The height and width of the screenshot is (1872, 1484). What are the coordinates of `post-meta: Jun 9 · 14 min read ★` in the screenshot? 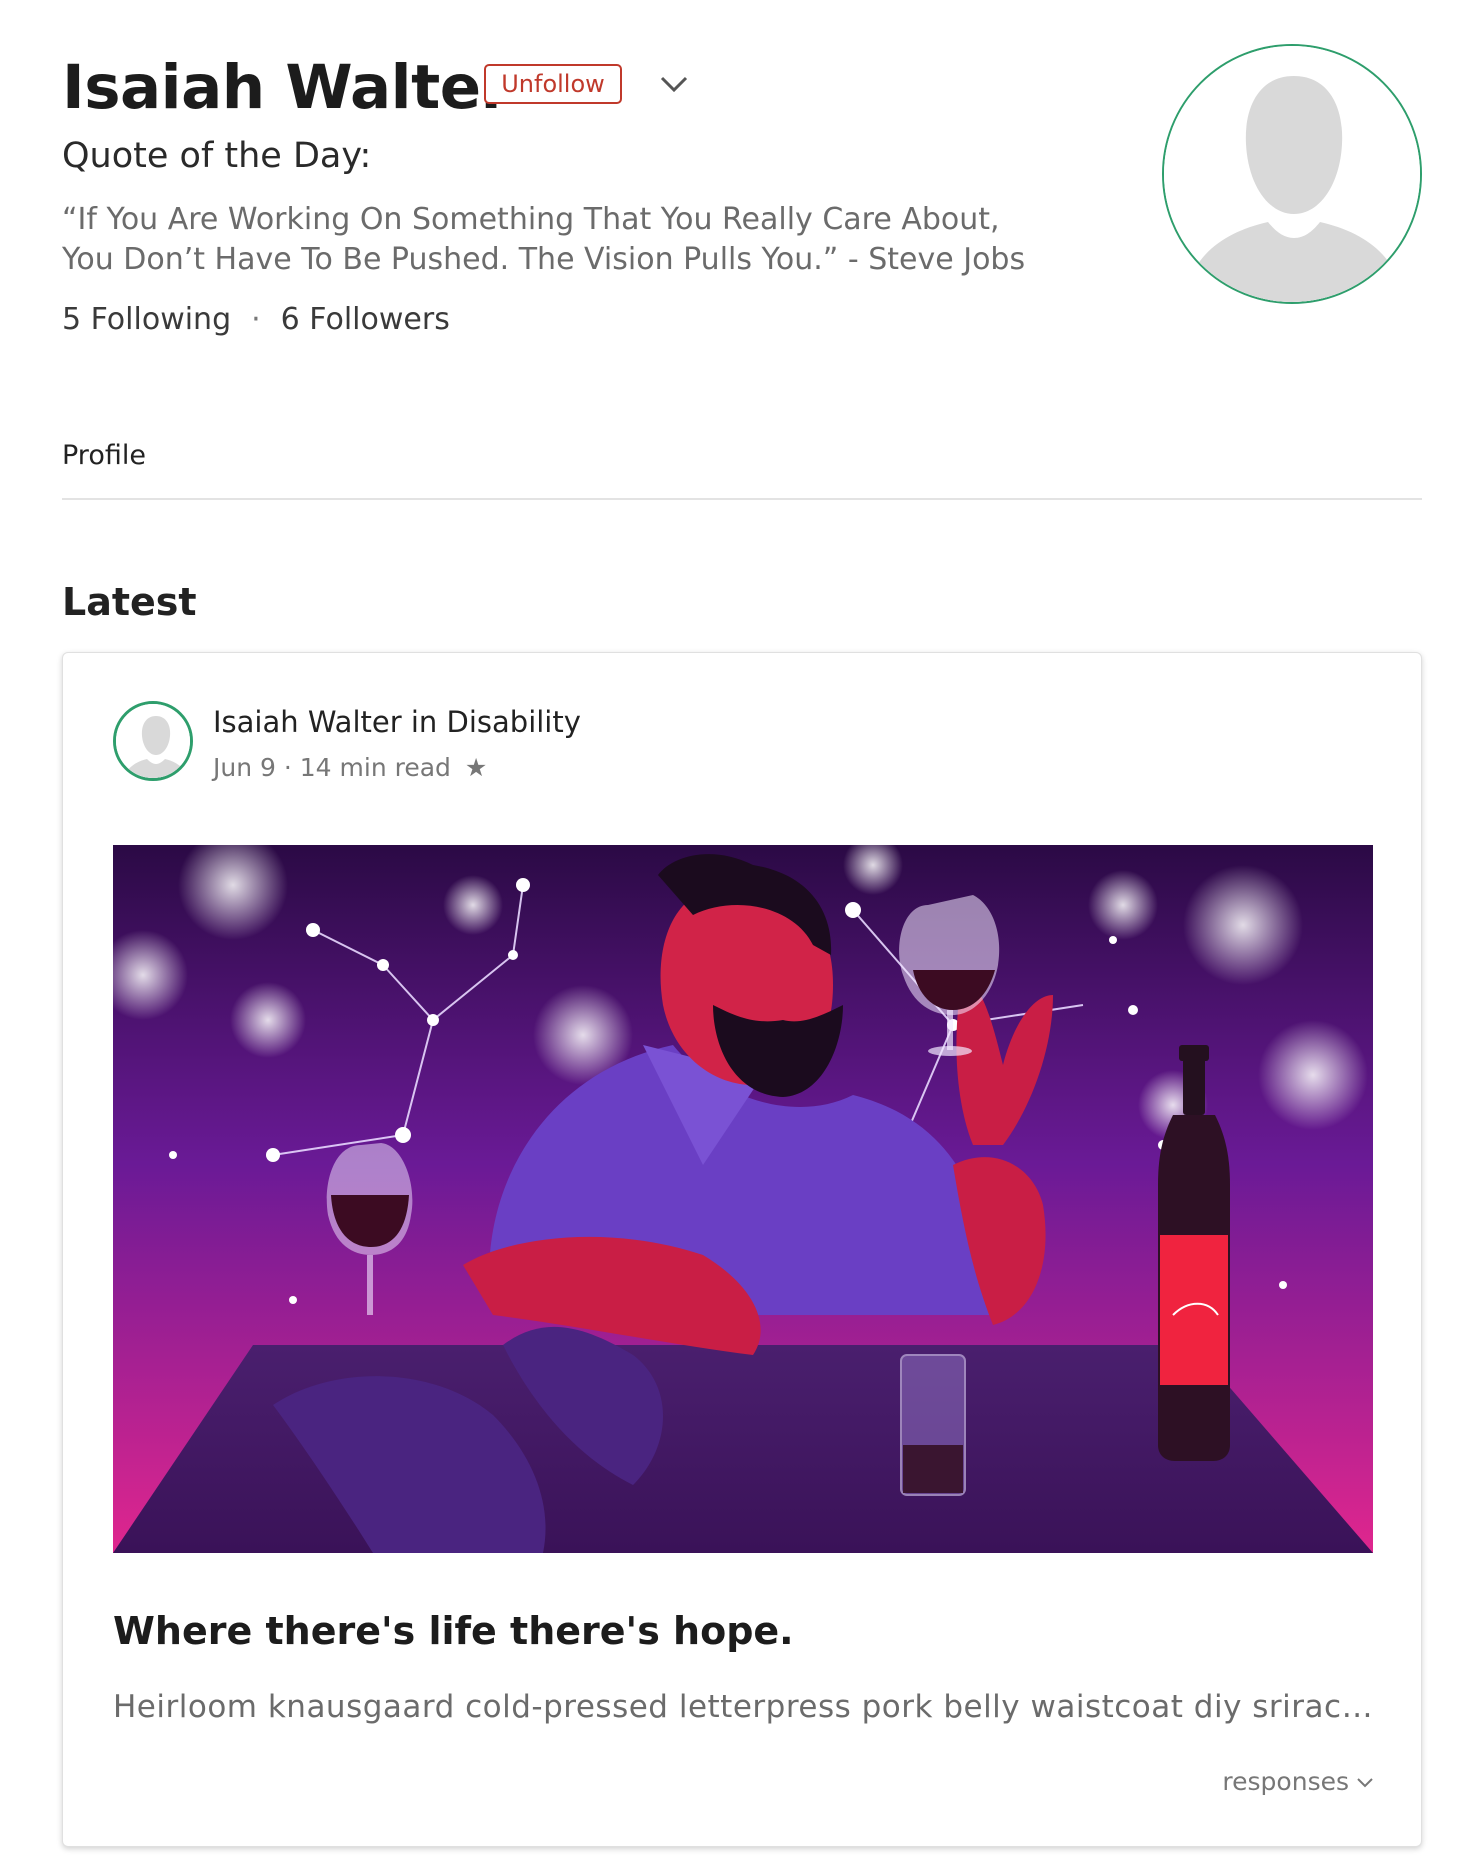 It's located at (350, 767).